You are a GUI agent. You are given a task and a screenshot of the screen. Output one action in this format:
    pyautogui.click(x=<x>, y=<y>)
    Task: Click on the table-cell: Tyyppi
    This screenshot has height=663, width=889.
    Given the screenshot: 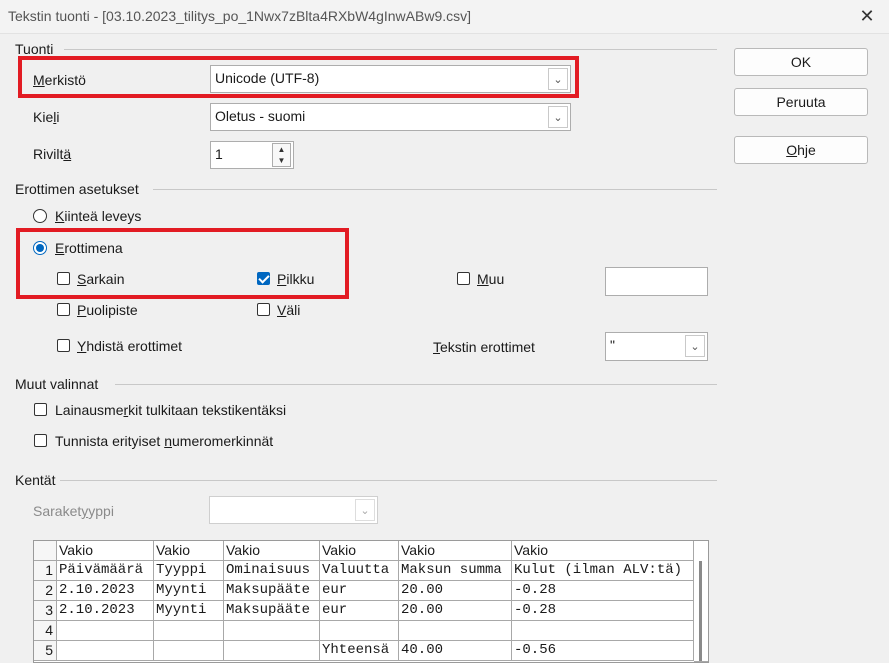 What is the action you would take?
    pyautogui.click(x=189, y=571)
    